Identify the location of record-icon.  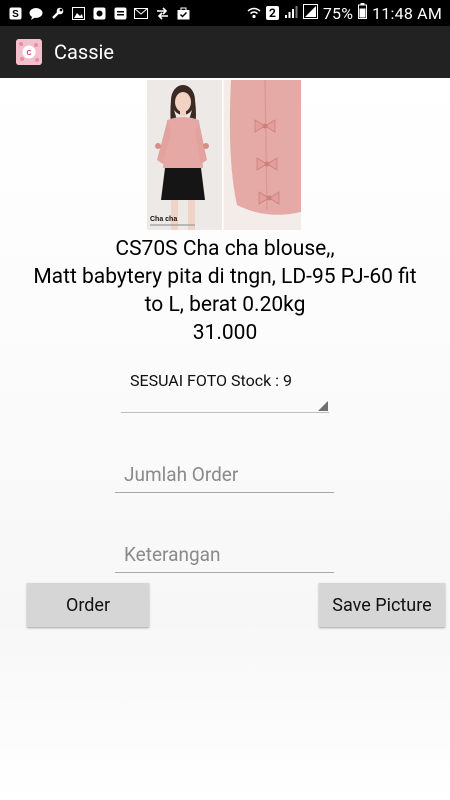
(99, 13).